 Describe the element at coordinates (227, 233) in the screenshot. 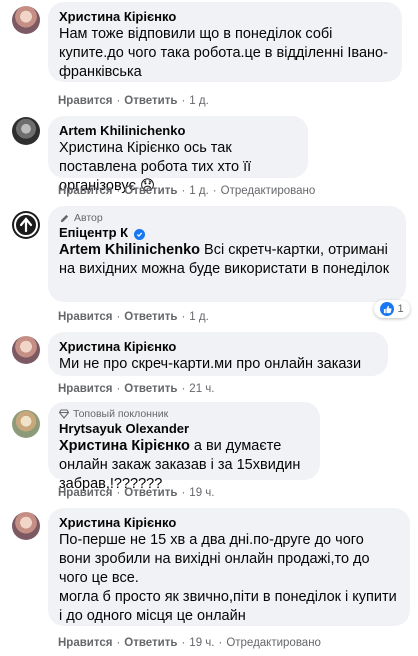

I see `comment-author: Епіцентр К` at that location.